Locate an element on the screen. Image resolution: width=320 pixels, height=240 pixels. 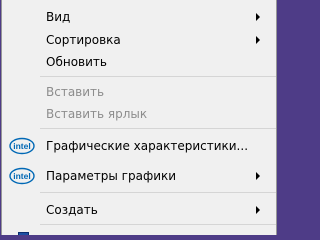
menu-item-paste-shortcut: Вставить ярлык is located at coordinates (139, 114).